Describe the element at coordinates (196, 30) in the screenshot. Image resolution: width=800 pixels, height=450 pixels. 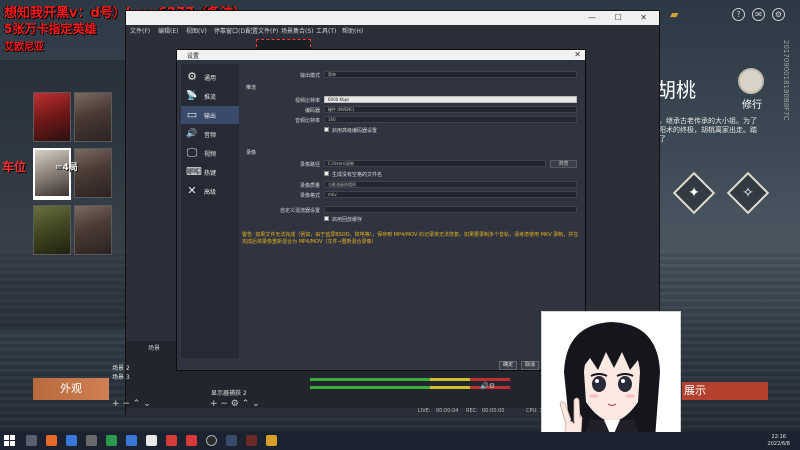
I see `menu-view: 视图(V)` at that location.